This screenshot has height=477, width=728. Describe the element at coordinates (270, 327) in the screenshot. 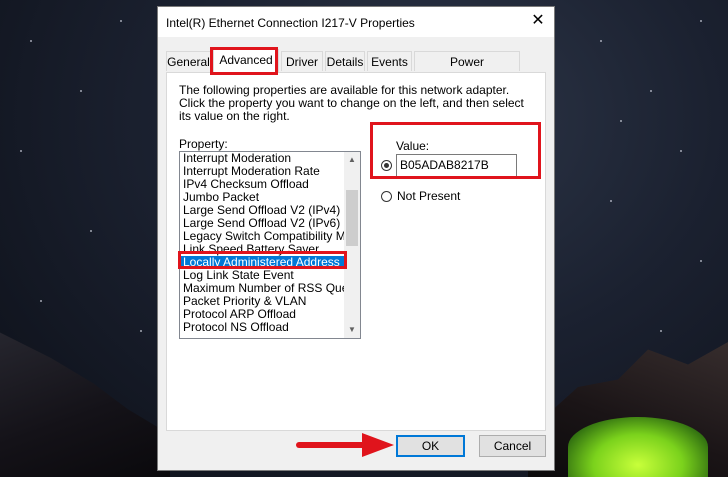

I see `property-list-item: Protocol NS Offload` at that location.